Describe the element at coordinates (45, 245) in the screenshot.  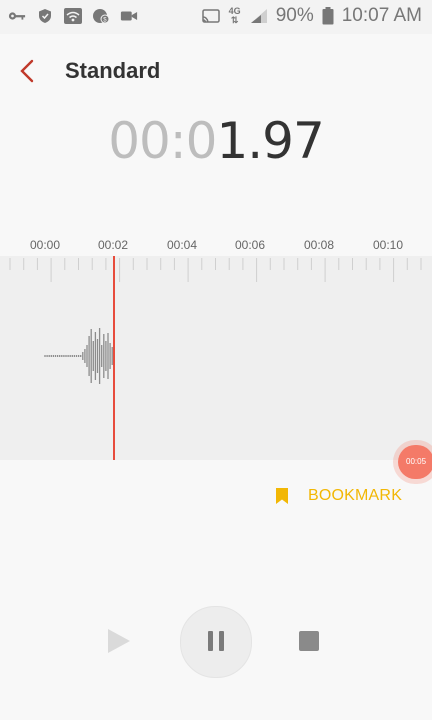
I see `timeline-label: 00:00` at that location.